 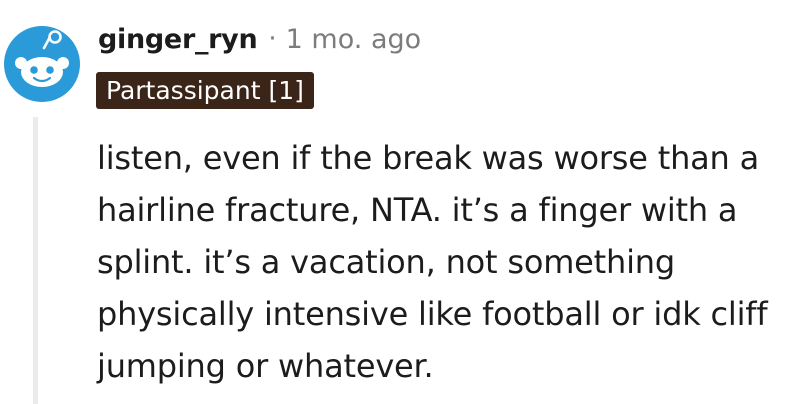 I want to click on reddit-snoo-avatar-icon, so click(x=42, y=64).